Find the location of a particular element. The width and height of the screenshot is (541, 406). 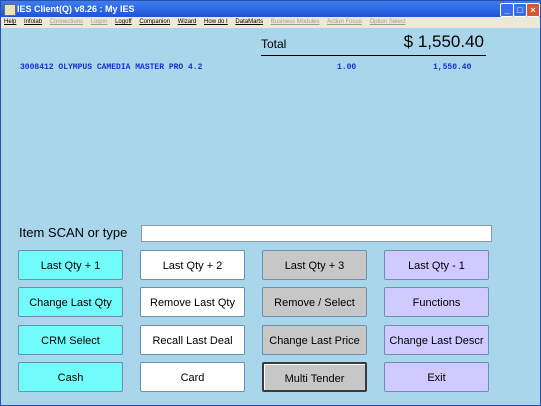

menu-logoff: Logoff is located at coordinates (123, 22).